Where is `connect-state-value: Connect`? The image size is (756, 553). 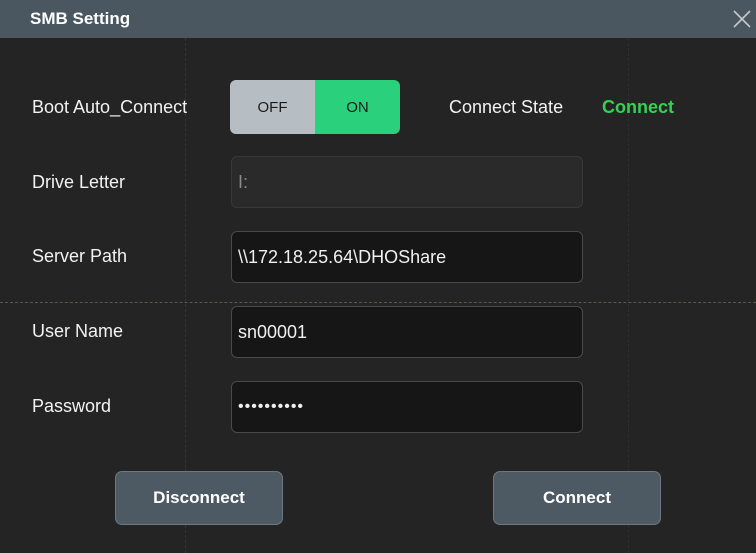
connect-state-value: Connect is located at coordinates (638, 107).